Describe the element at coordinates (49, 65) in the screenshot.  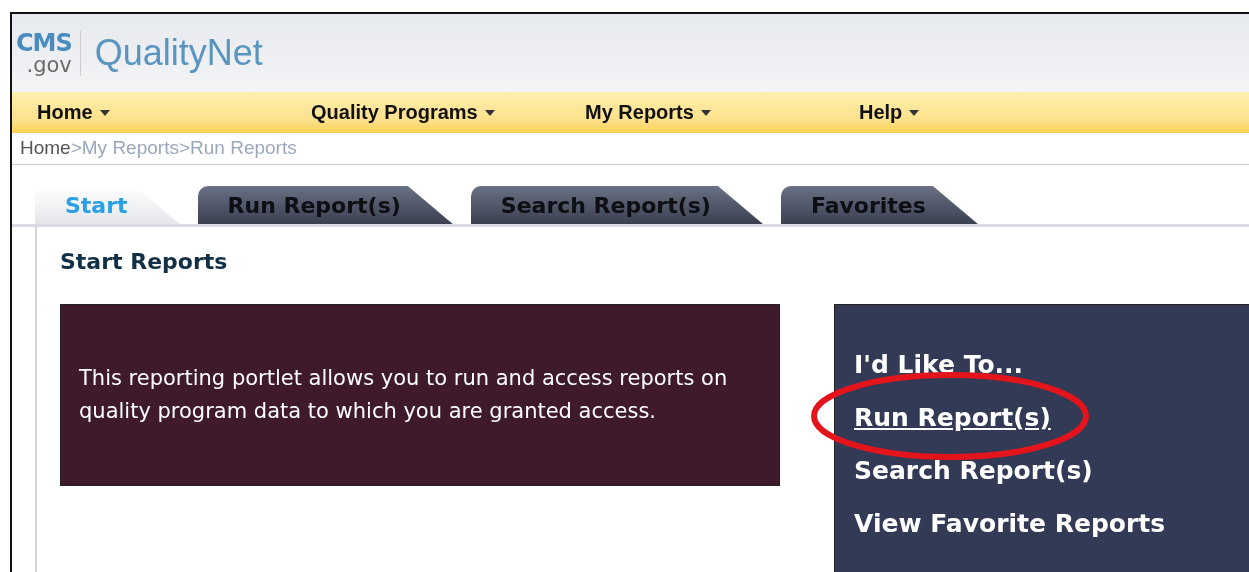
I see `logo-mark-text: .gov` at that location.